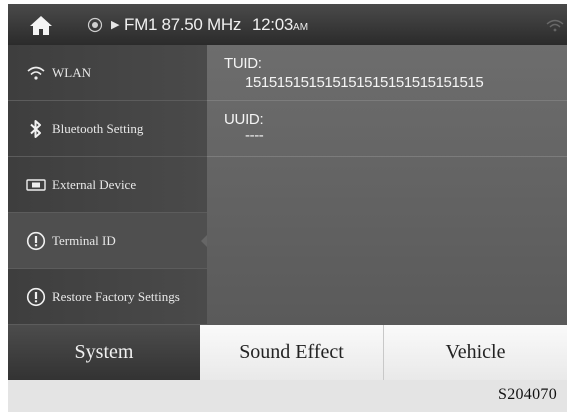 The height and width of the screenshot is (412, 575). Describe the element at coordinates (84, 240) in the screenshot. I see `sidebar-item-label: Terminal ID` at that location.